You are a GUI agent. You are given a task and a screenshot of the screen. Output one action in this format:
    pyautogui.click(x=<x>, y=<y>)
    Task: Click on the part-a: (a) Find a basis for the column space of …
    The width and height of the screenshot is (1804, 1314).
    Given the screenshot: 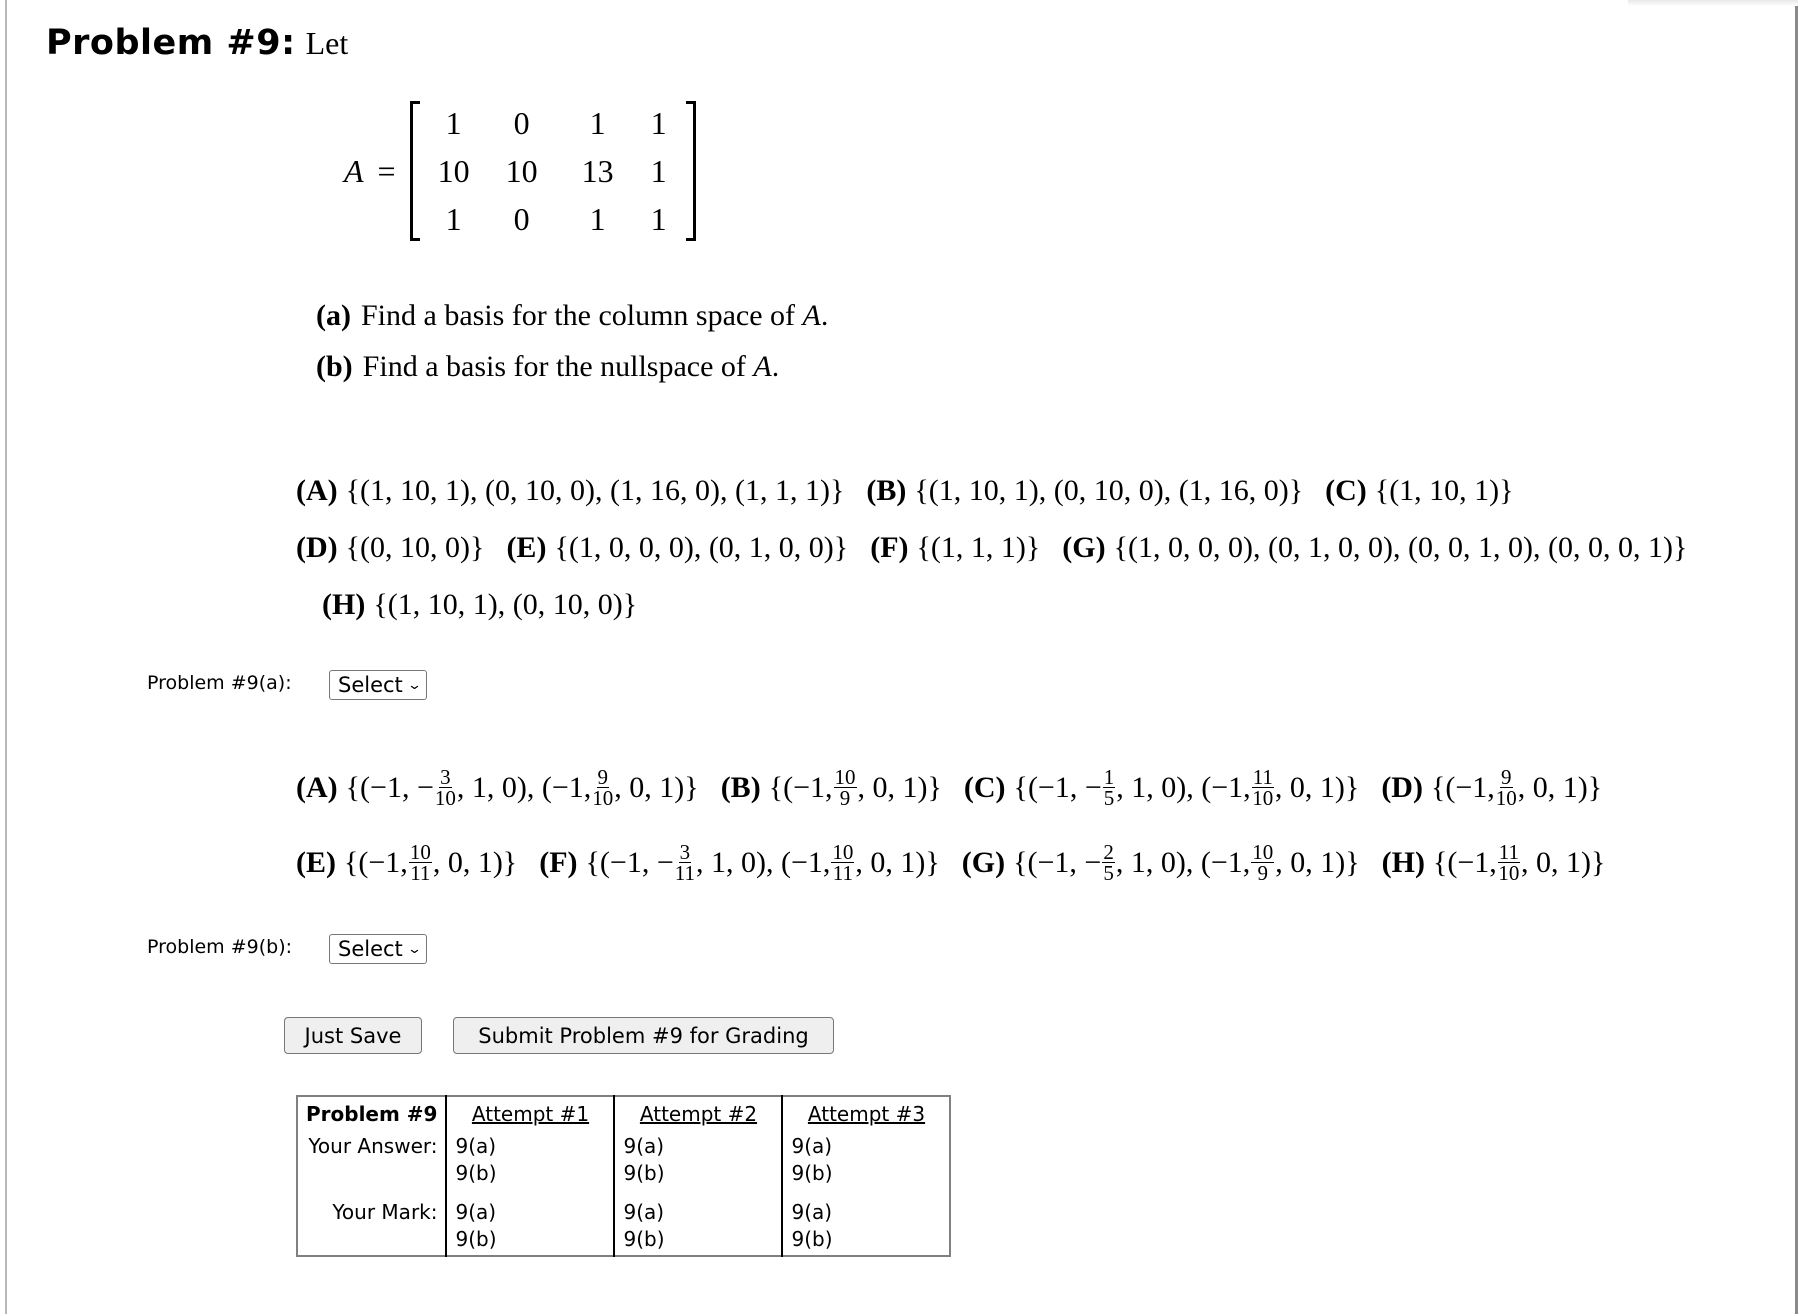 What is the action you would take?
    pyautogui.click(x=572, y=315)
    